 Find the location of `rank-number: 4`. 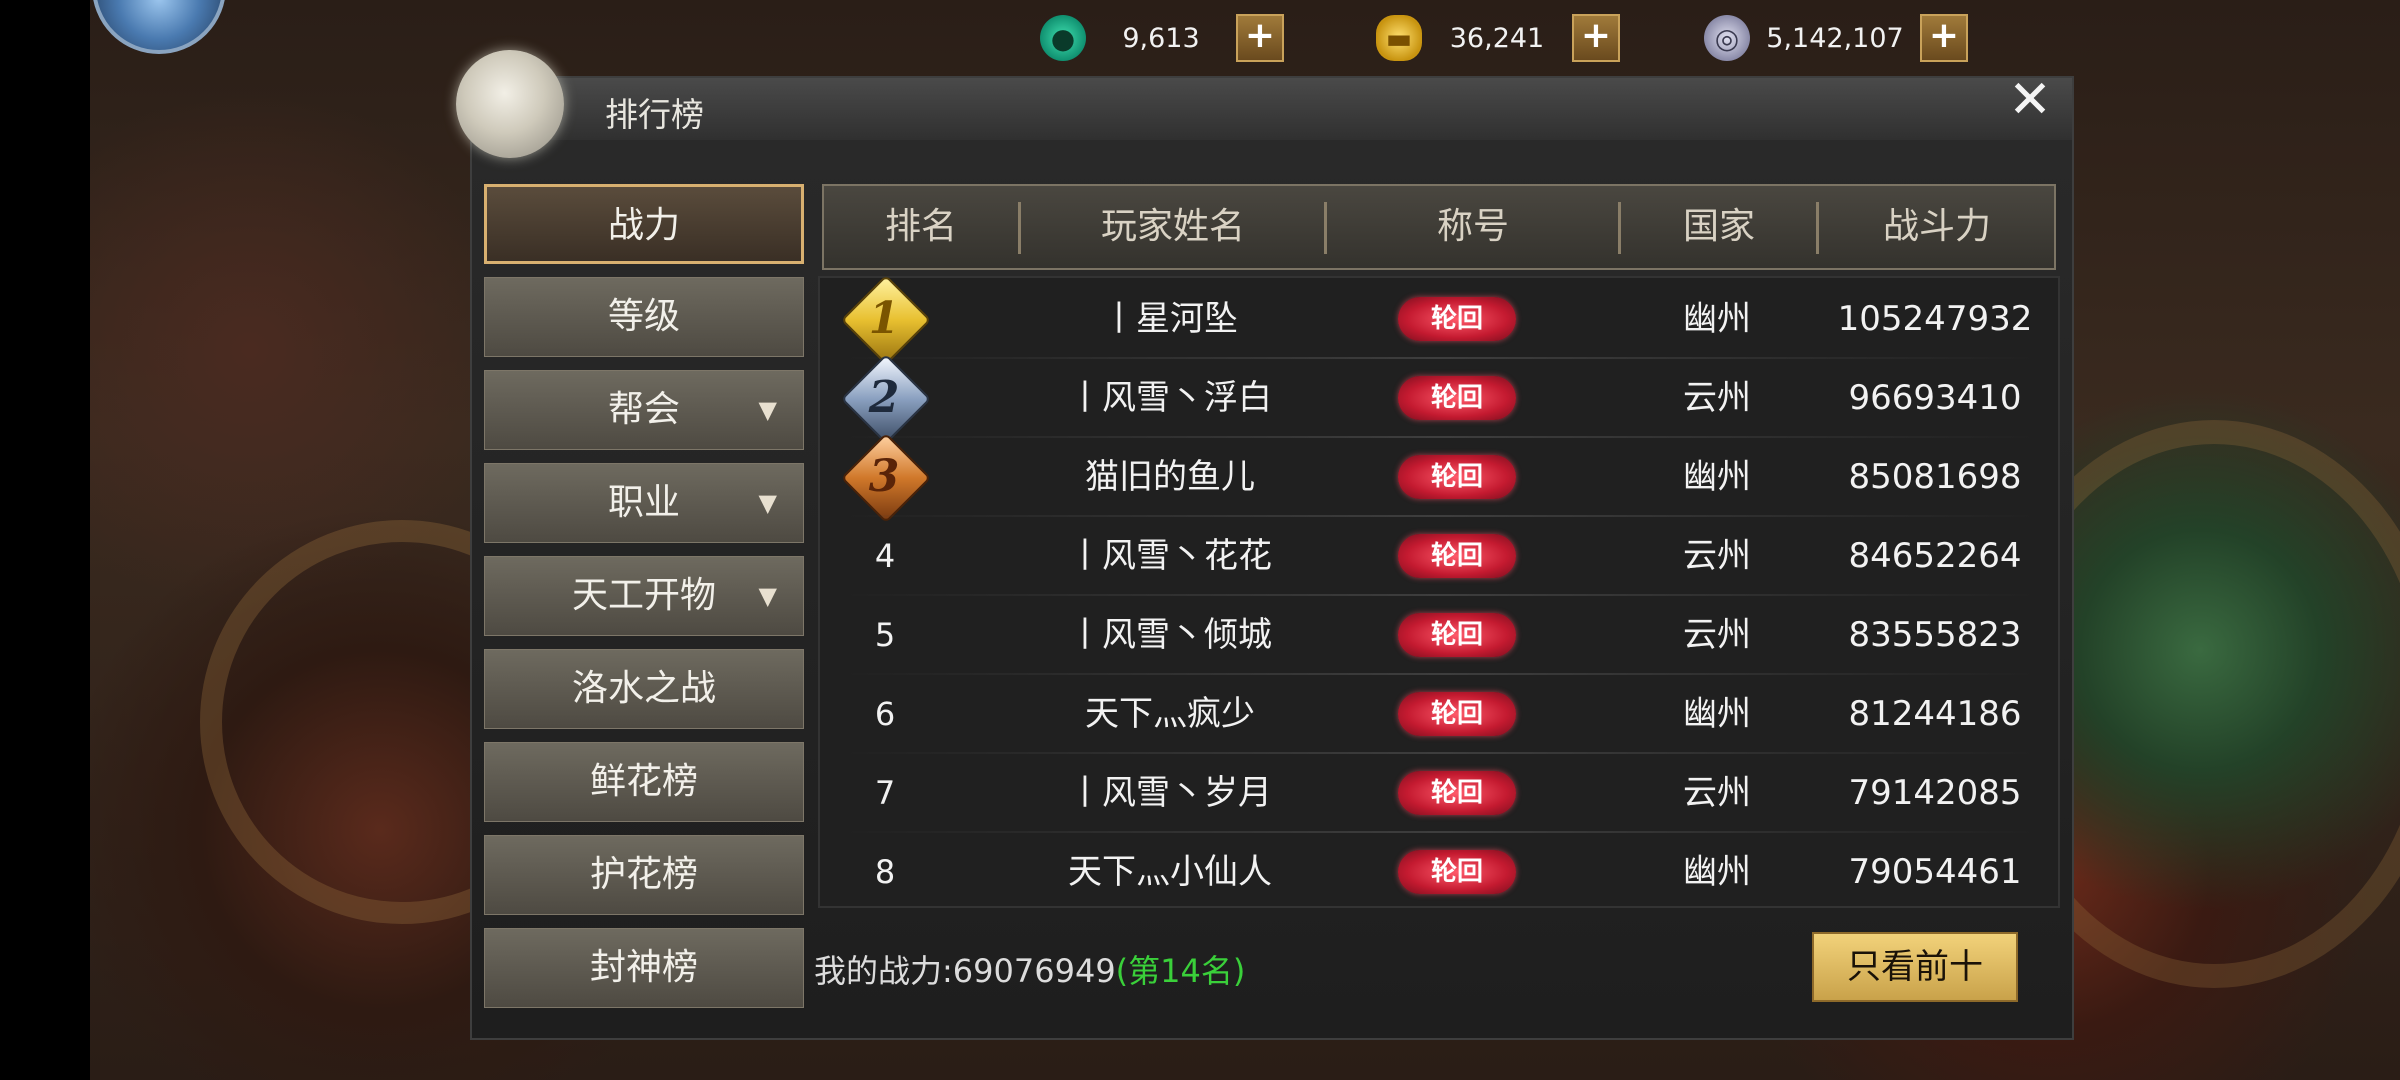

rank-number: 4 is located at coordinates (885, 556).